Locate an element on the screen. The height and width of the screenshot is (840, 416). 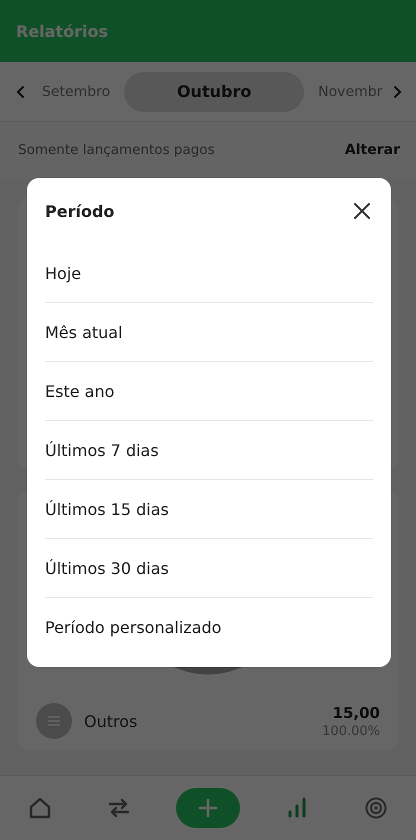
list-icon is located at coordinates (54, 721).